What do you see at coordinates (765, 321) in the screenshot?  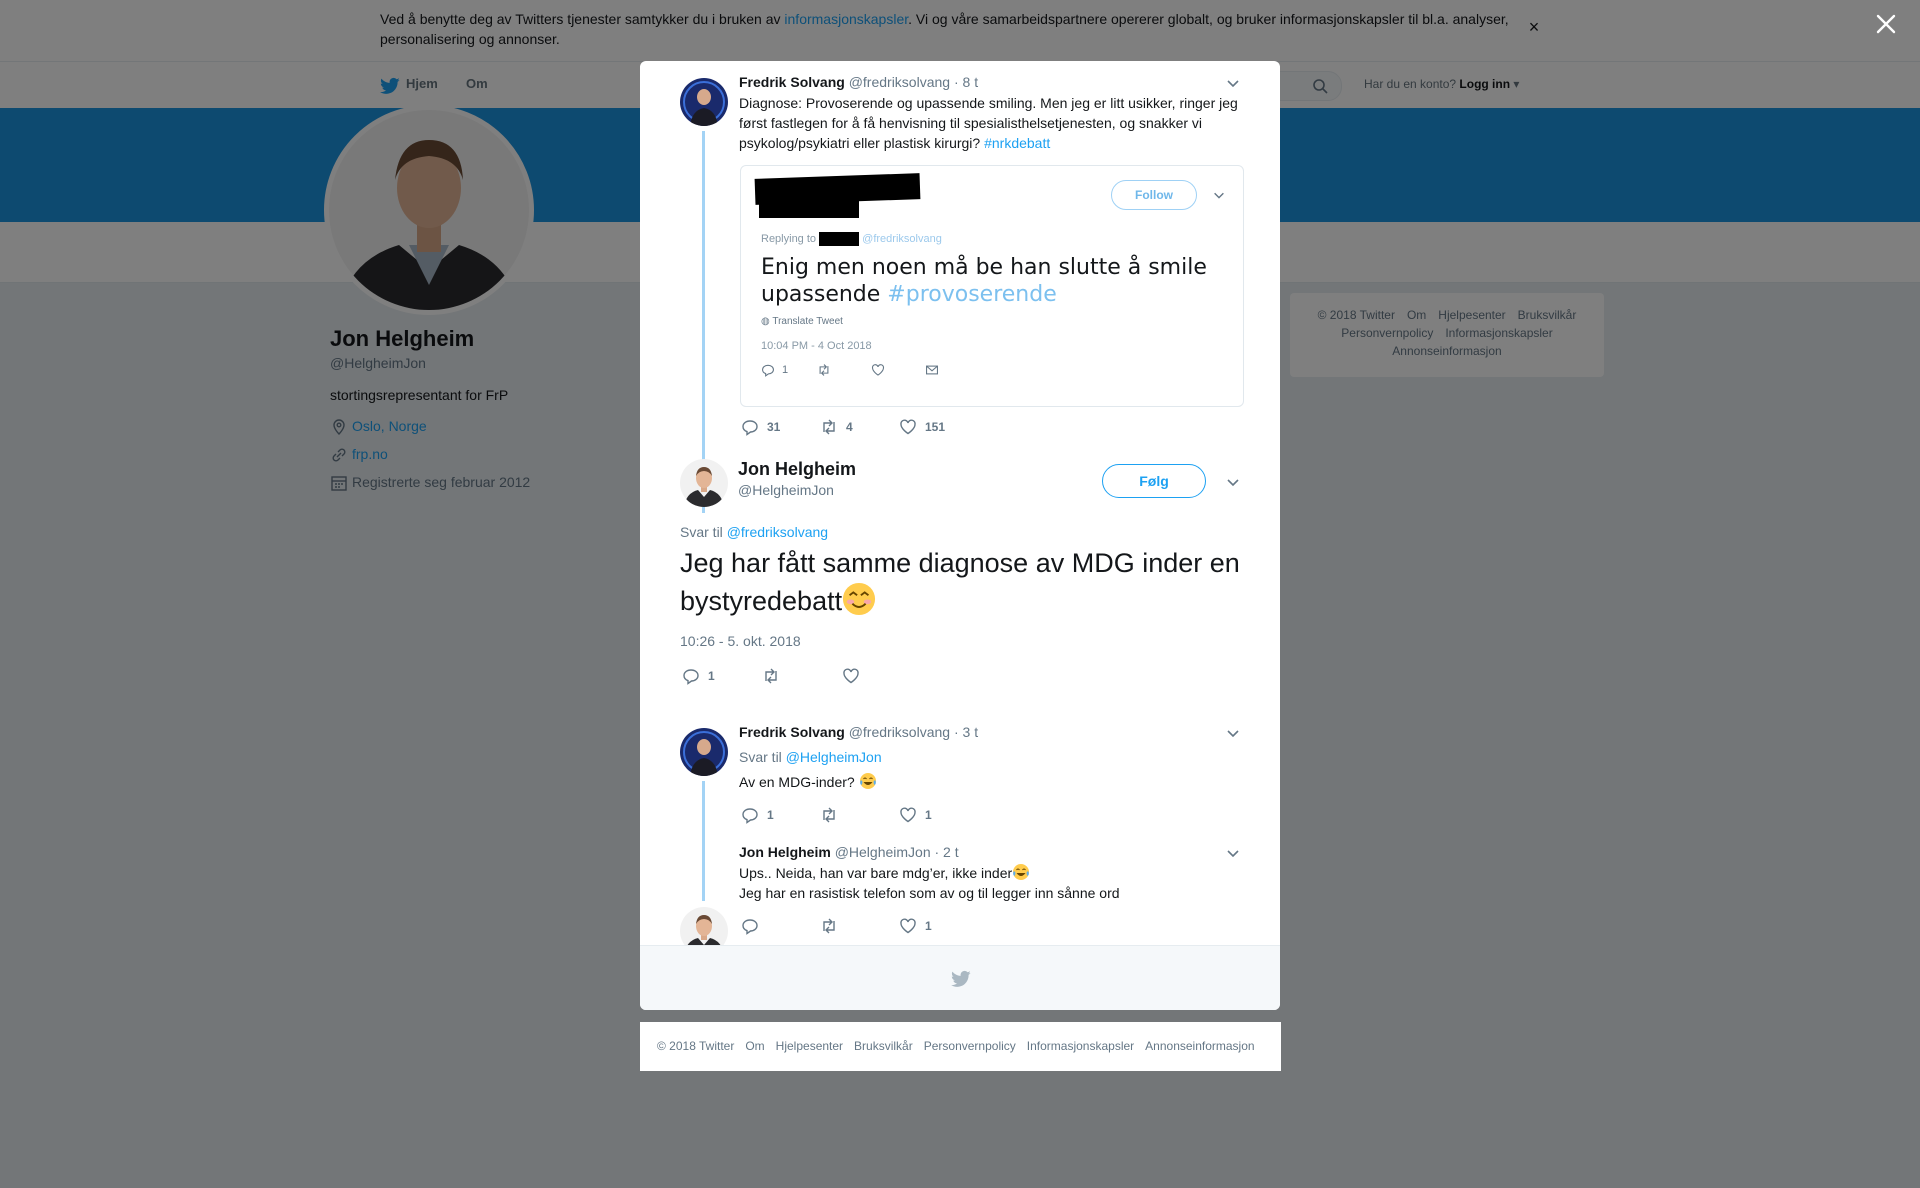 I see `globe-icon: ◍` at bounding box center [765, 321].